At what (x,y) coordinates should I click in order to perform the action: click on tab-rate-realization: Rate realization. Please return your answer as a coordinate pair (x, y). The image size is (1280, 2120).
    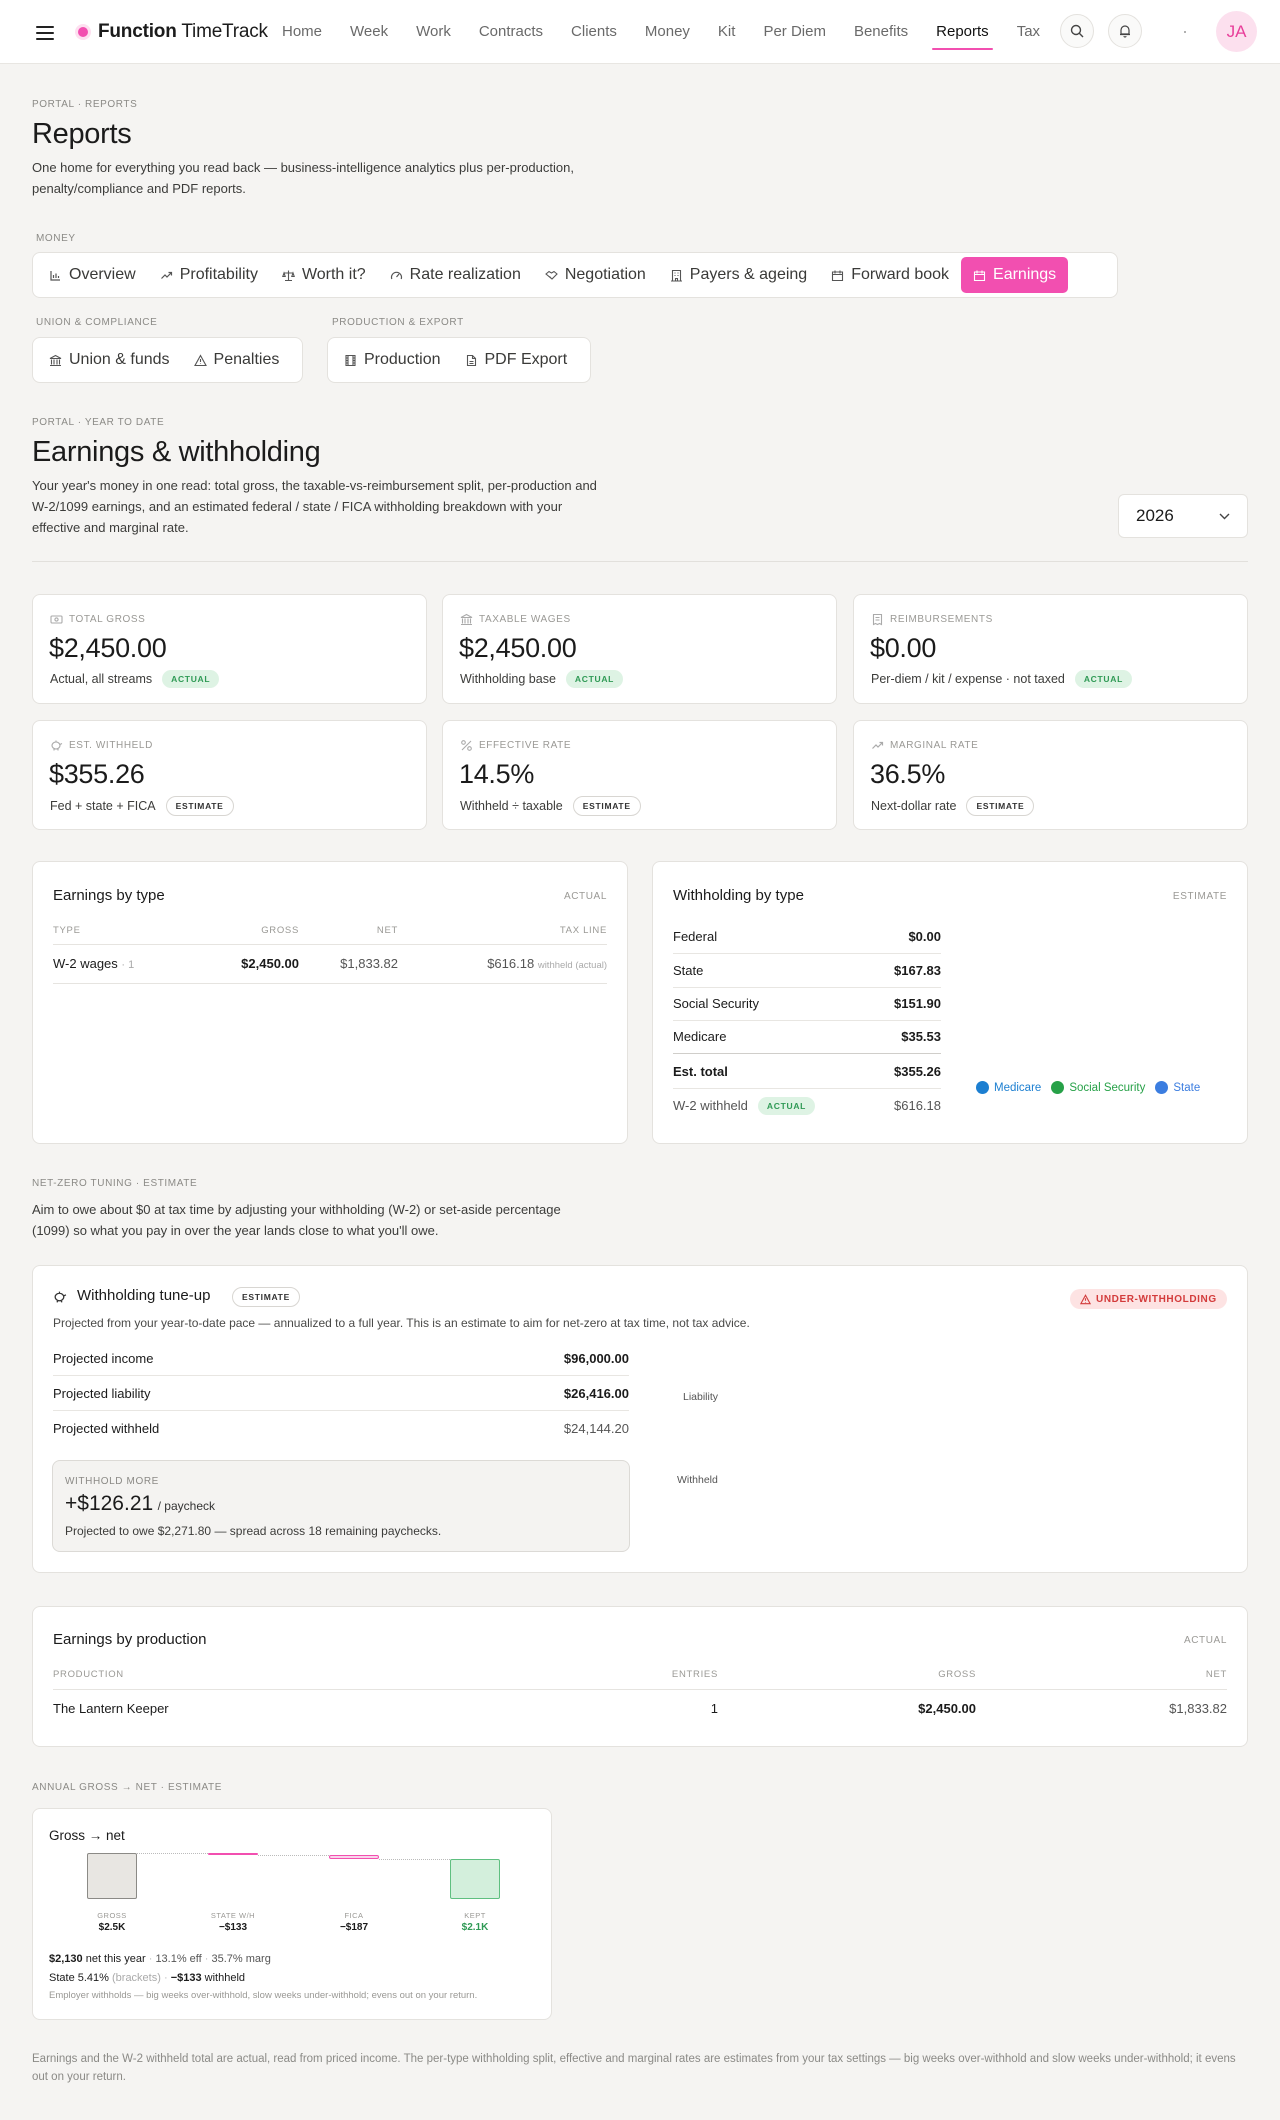
    Looking at the image, I should click on (455, 275).